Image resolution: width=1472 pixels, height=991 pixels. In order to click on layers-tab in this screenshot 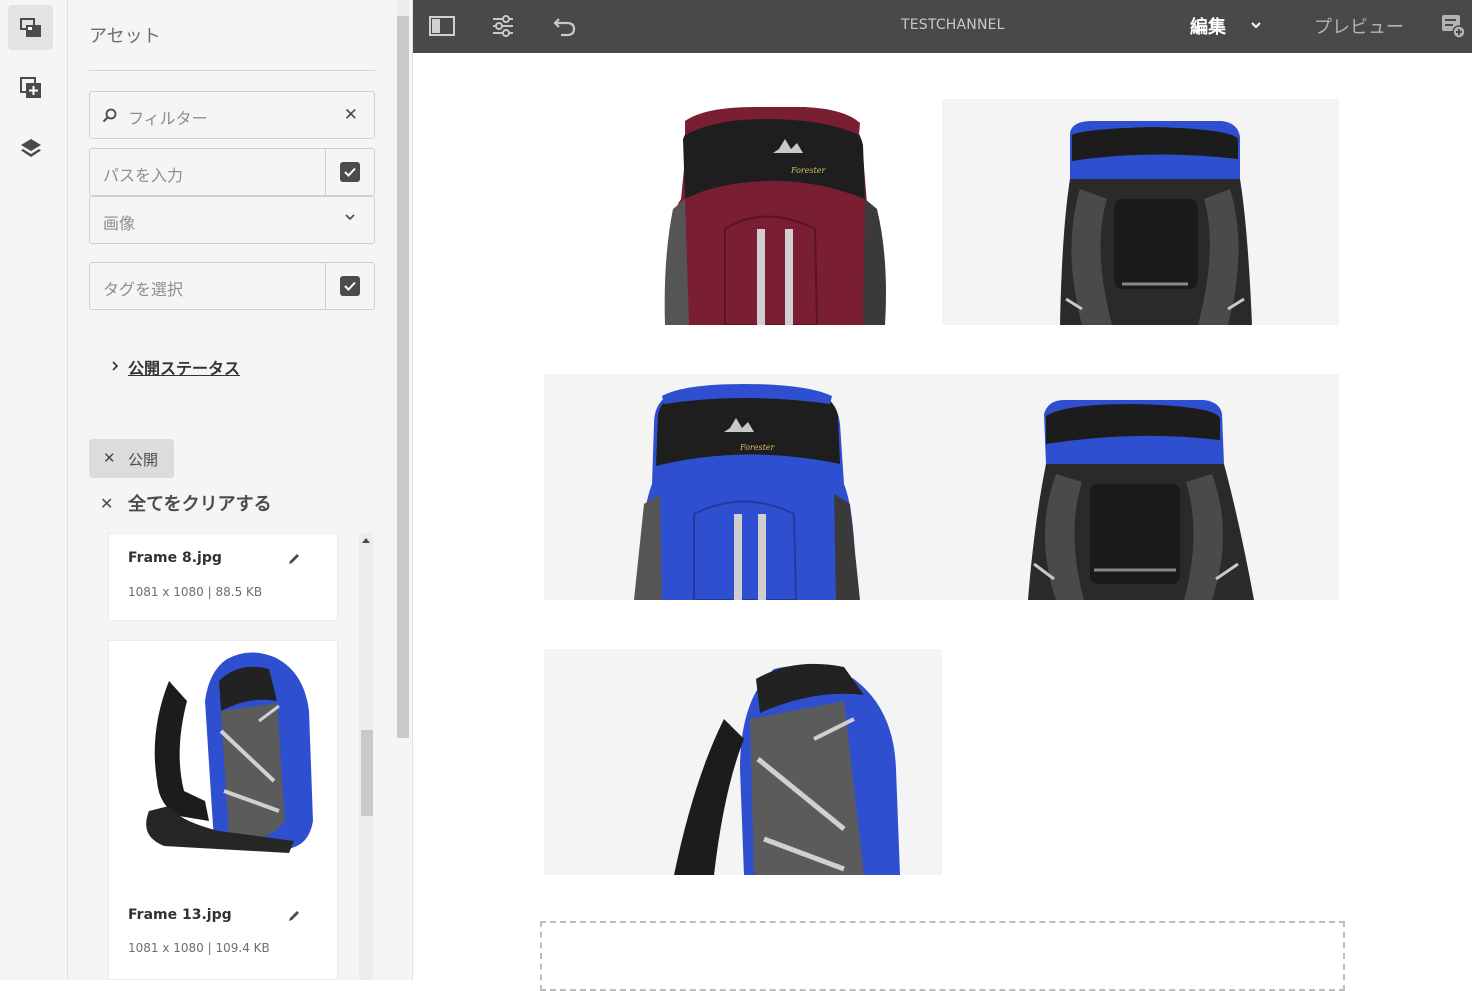, I will do `click(30, 147)`.